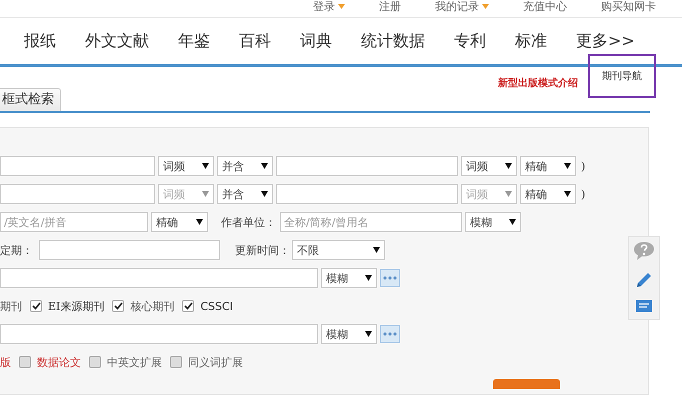 The height and width of the screenshot is (400, 682). Describe the element at coordinates (622, 76) in the screenshot. I see `journal-nav-link: 期刊导航` at that location.